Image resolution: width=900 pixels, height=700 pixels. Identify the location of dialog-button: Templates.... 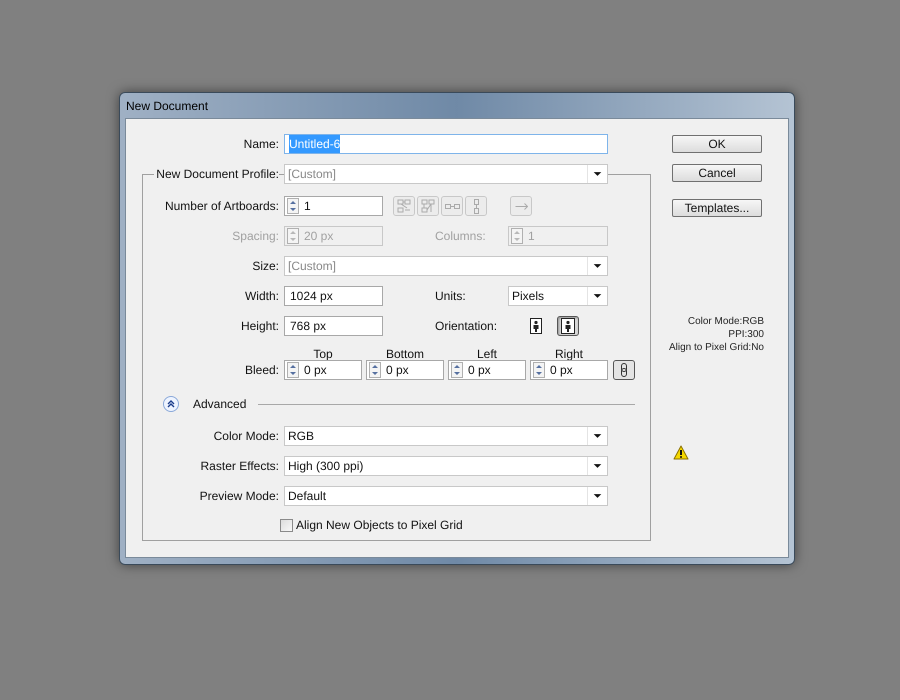
(717, 208).